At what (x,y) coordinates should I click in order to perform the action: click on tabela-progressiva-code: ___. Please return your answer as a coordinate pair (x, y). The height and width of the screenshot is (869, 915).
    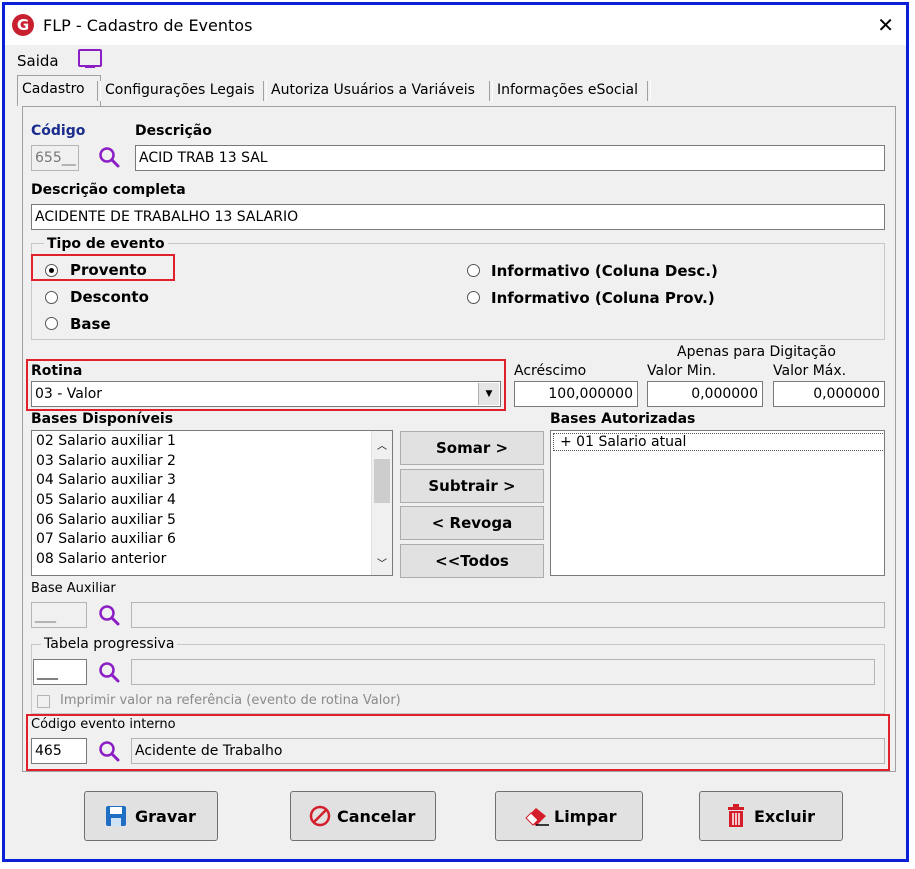
    Looking at the image, I should click on (60, 672).